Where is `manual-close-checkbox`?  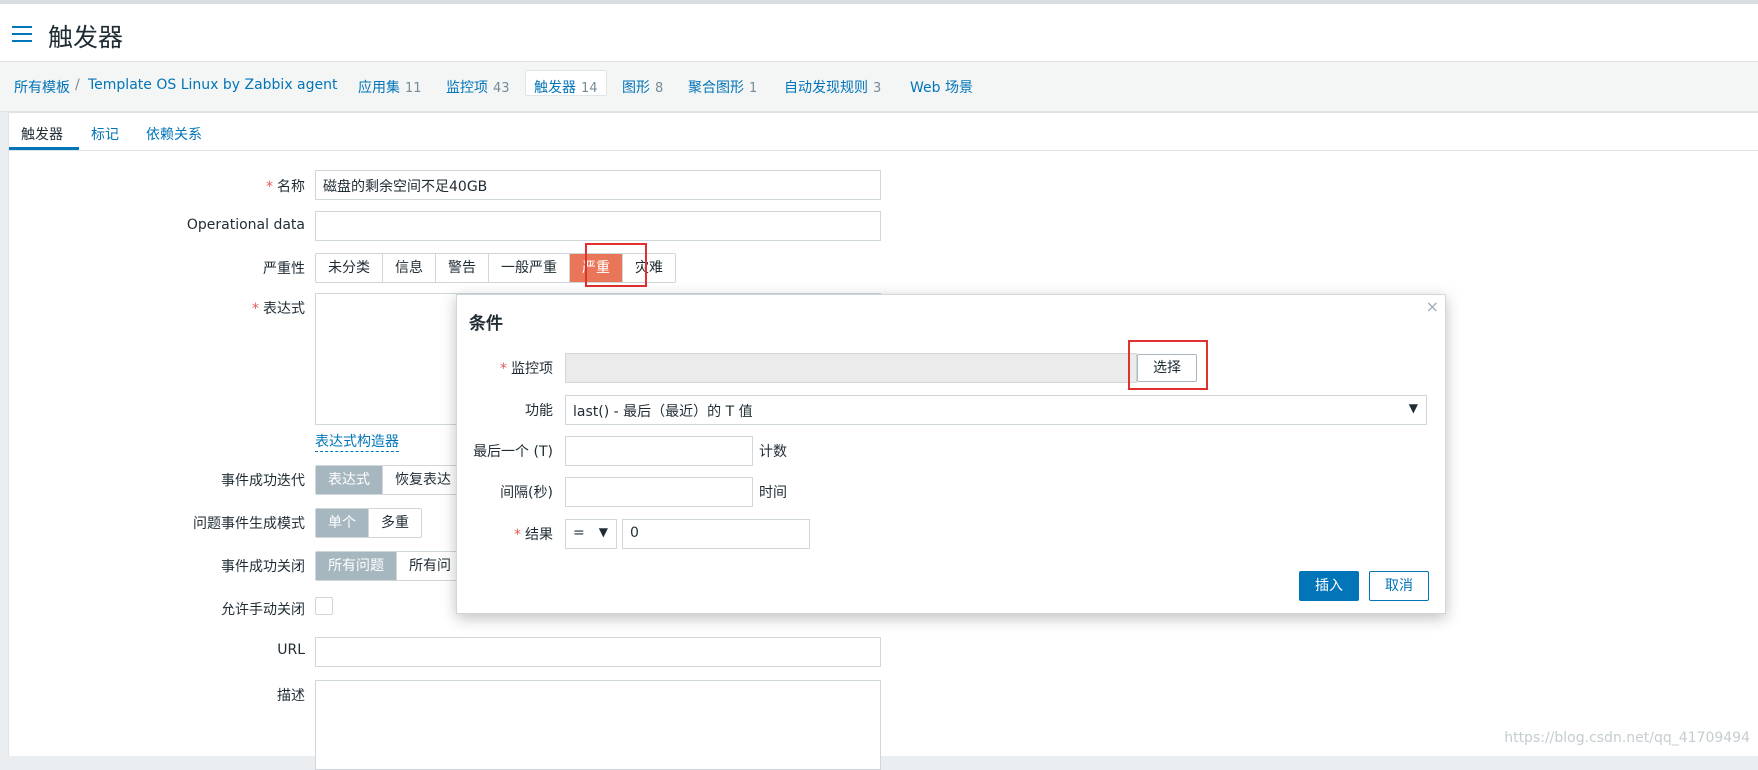
manual-close-checkbox is located at coordinates (324, 606).